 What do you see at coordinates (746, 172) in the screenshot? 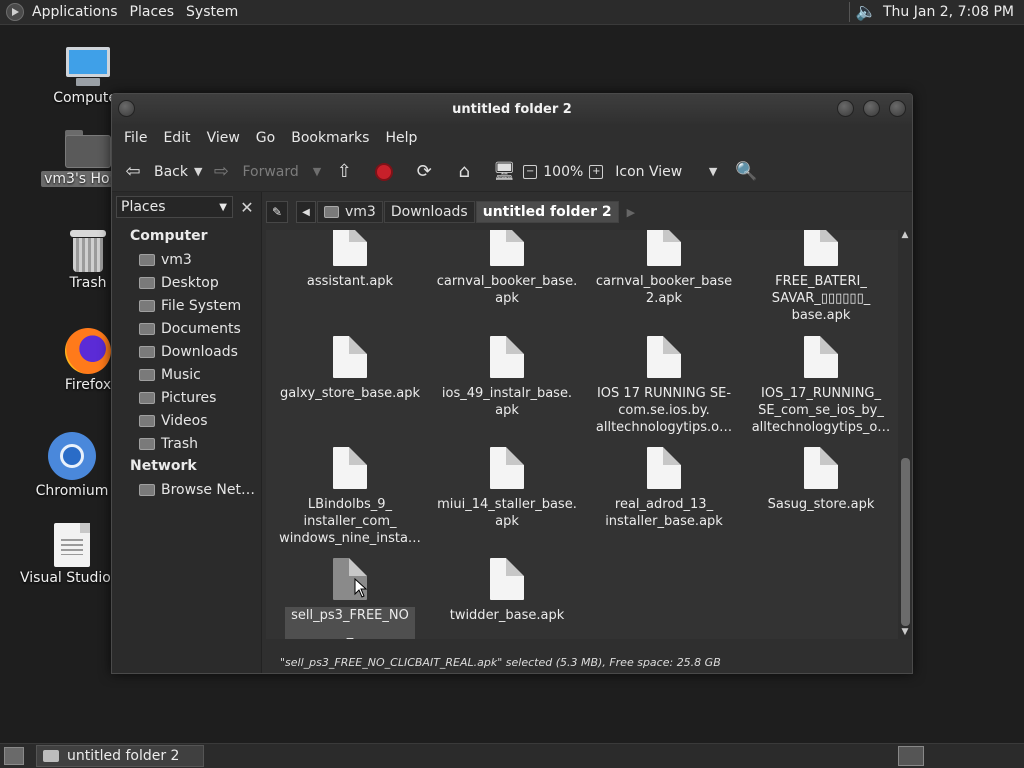
I see `search-icon: 🔍` at bounding box center [746, 172].